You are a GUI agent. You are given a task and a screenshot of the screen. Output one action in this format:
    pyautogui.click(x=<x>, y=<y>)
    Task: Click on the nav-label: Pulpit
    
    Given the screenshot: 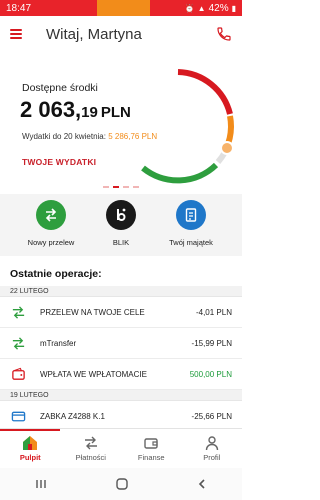 What is the action you would take?
    pyautogui.click(x=30, y=457)
    